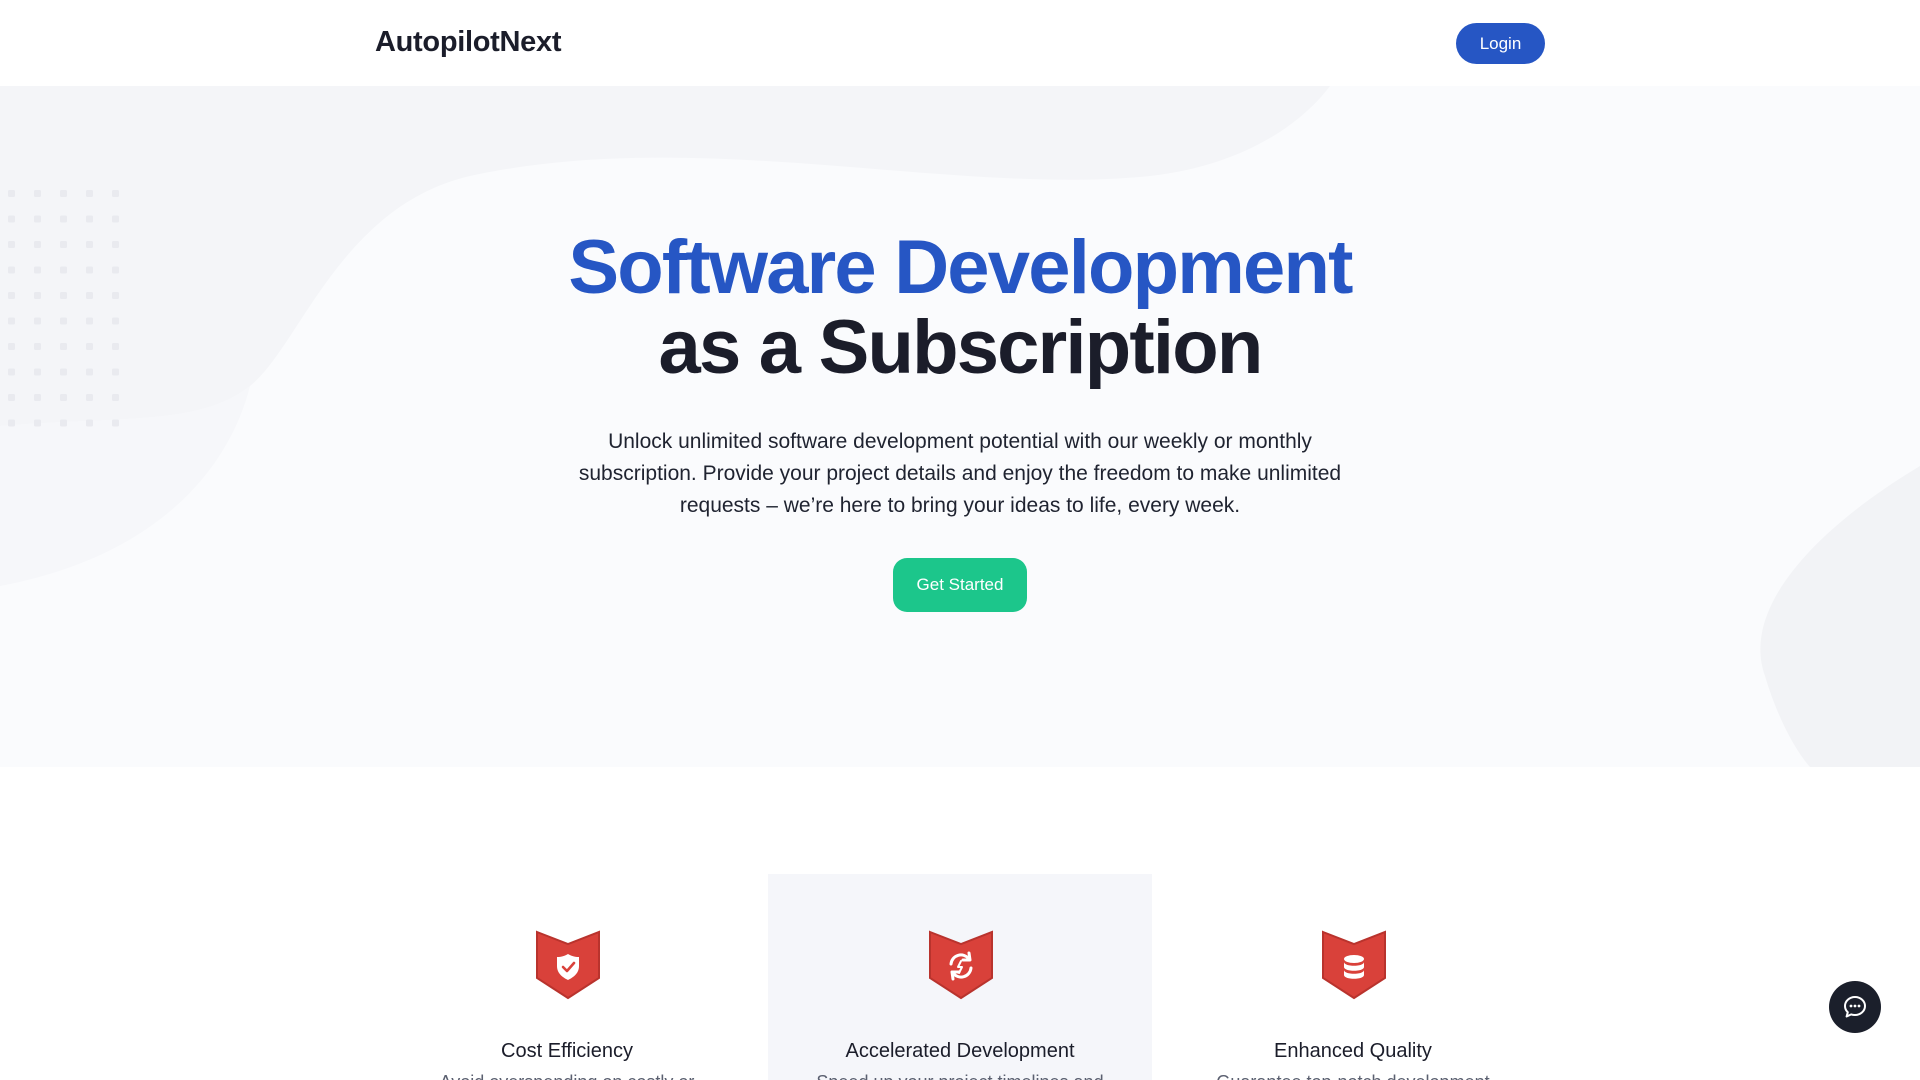 This screenshot has height=1080, width=1920. I want to click on hero-title-main: as a Subscription, so click(961, 347).